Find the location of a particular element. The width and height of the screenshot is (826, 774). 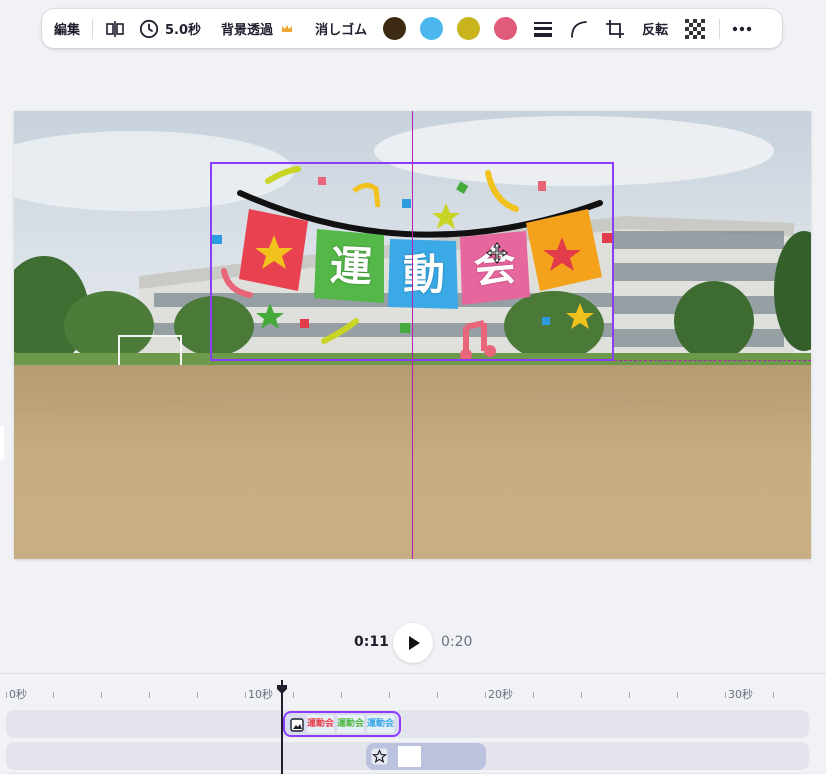

play-button is located at coordinates (413, 643).